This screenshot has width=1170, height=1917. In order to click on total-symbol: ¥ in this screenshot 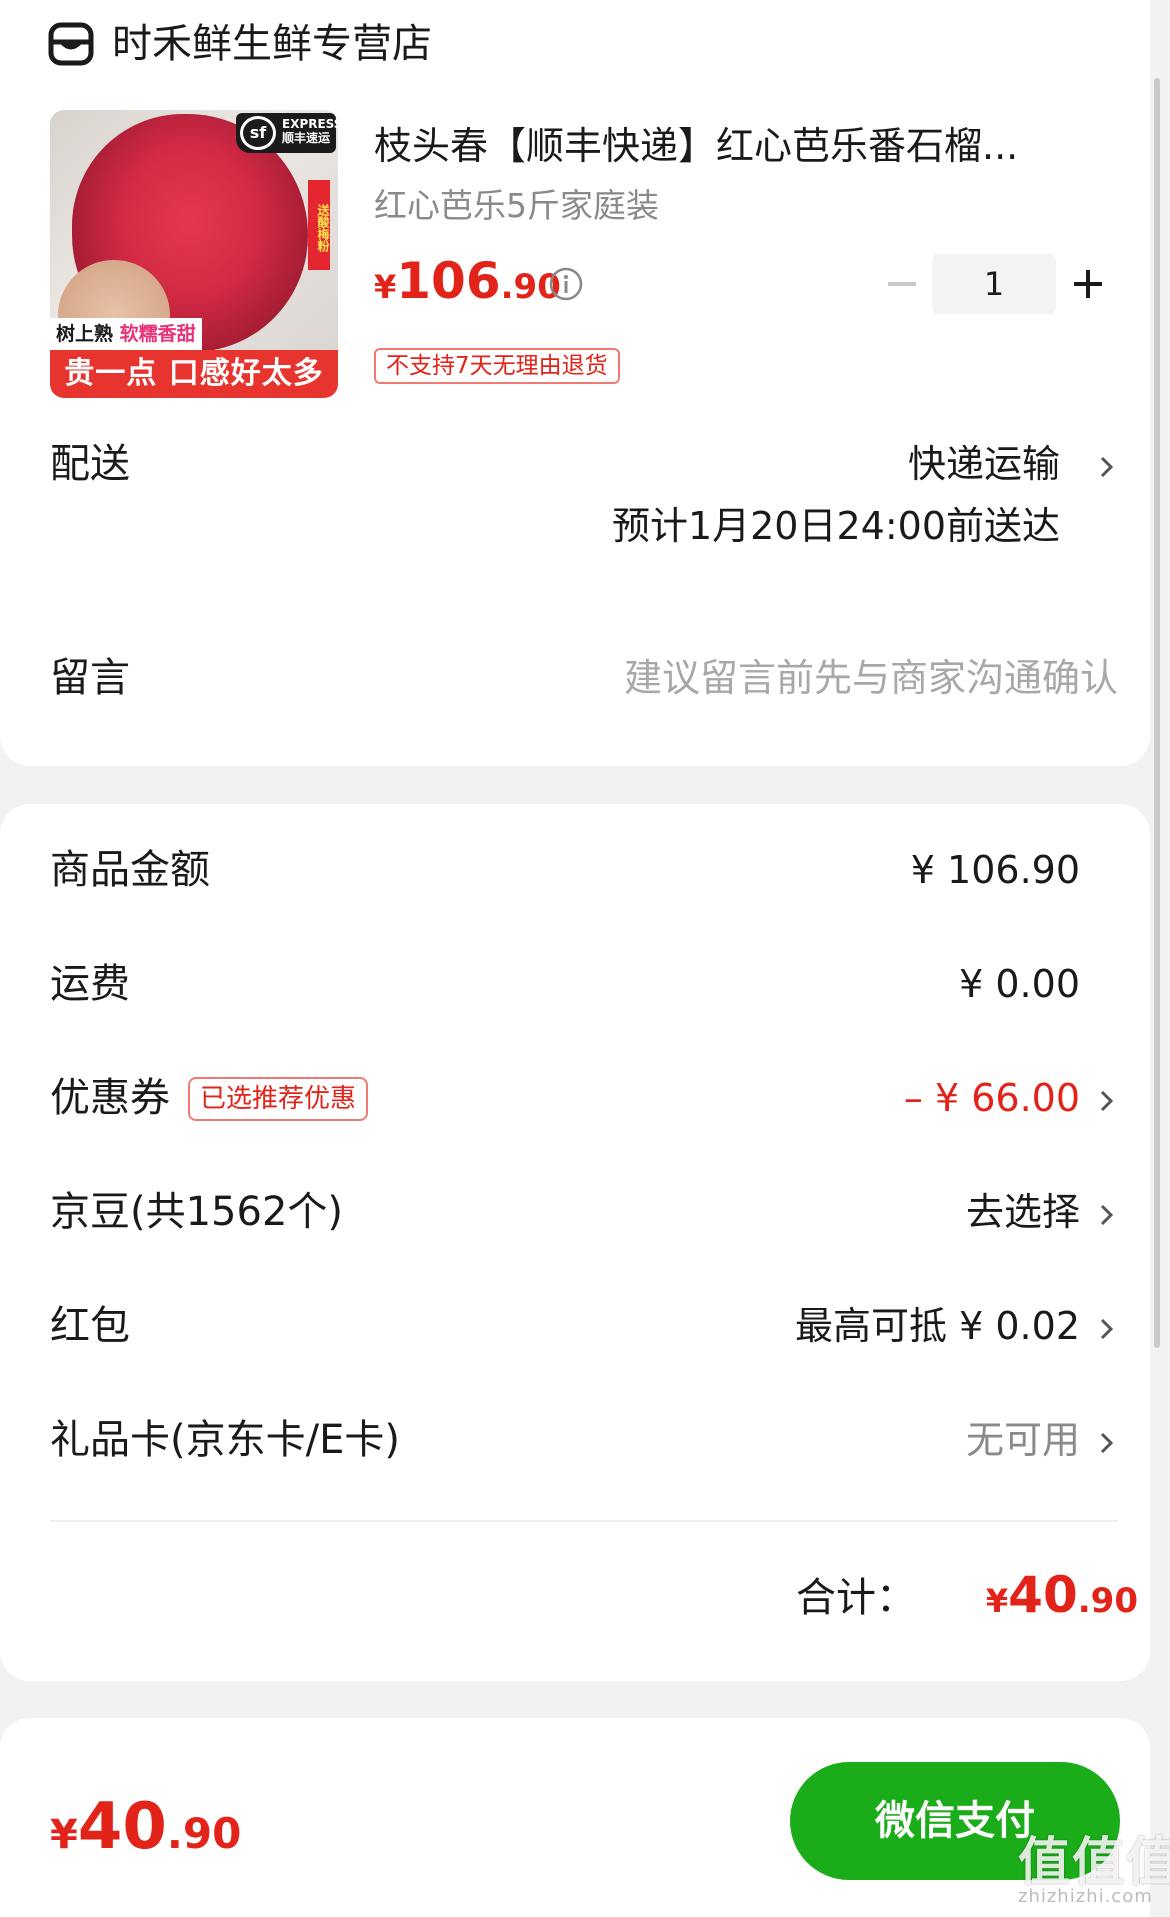, I will do `click(997, 1601)`.